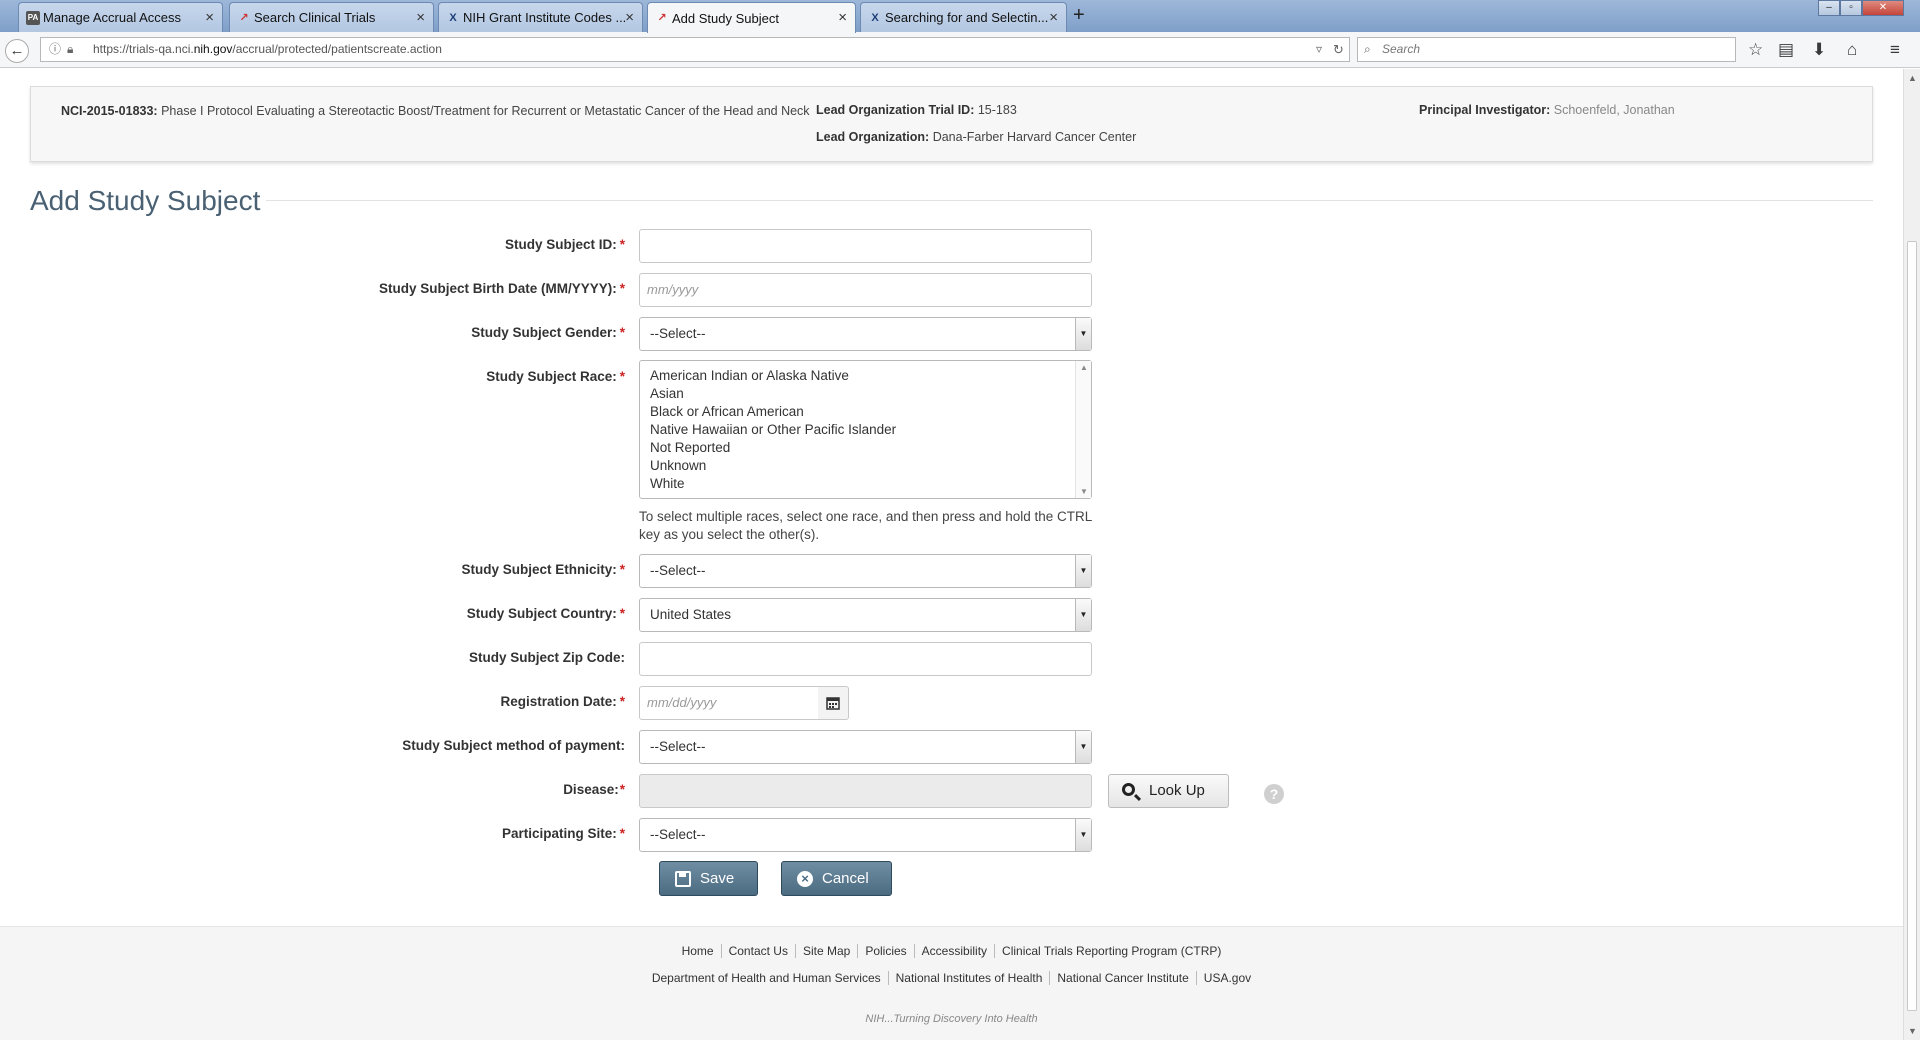 Image resolution: width=1920 pixels, height=1040 pixels. Describe the element at coordinates (1895, 50) in the screenshot. I see `menu-hamburger-icon: ≡` at that location.